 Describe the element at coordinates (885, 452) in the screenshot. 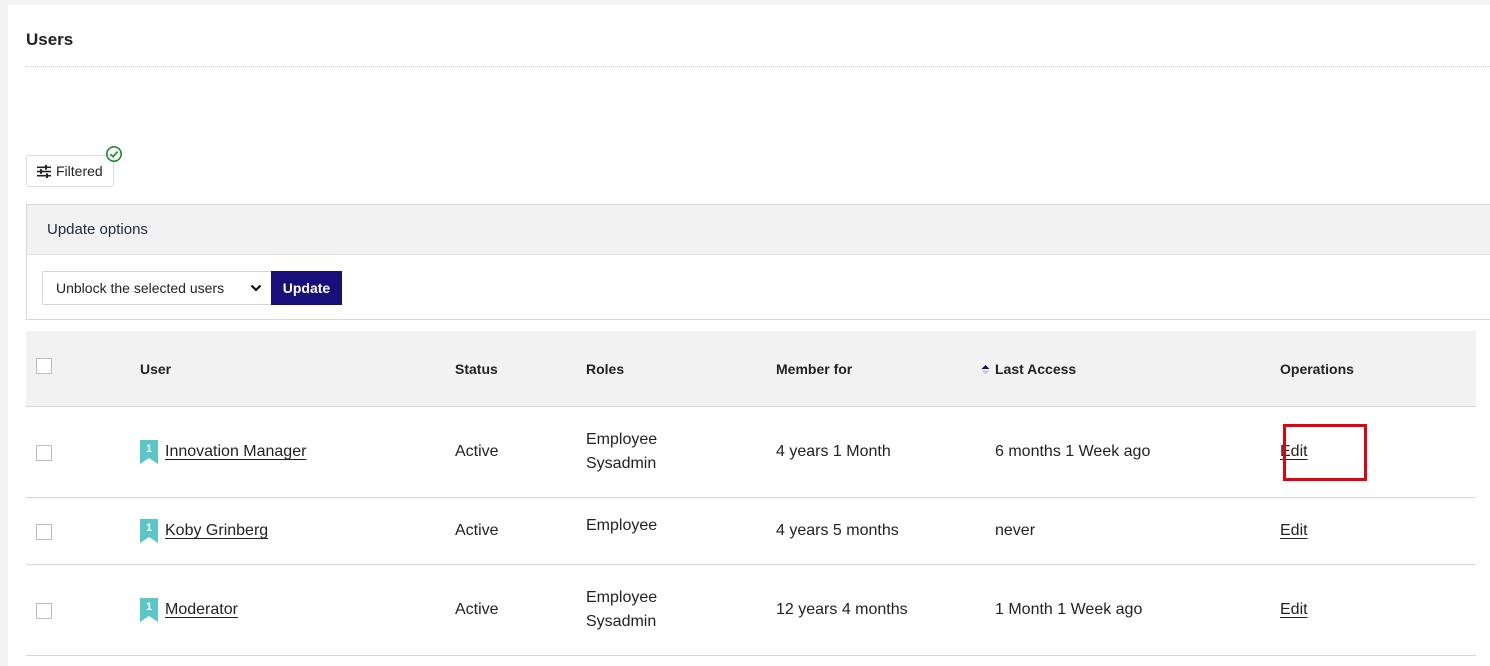

I see `member-for-cell: 4 years 1 Month` at that location.